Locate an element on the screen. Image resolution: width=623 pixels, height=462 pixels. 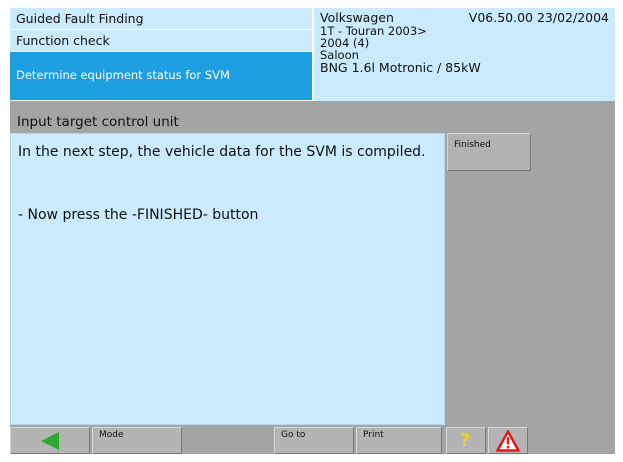
help-button: ? is located at coordinates (466, 440).